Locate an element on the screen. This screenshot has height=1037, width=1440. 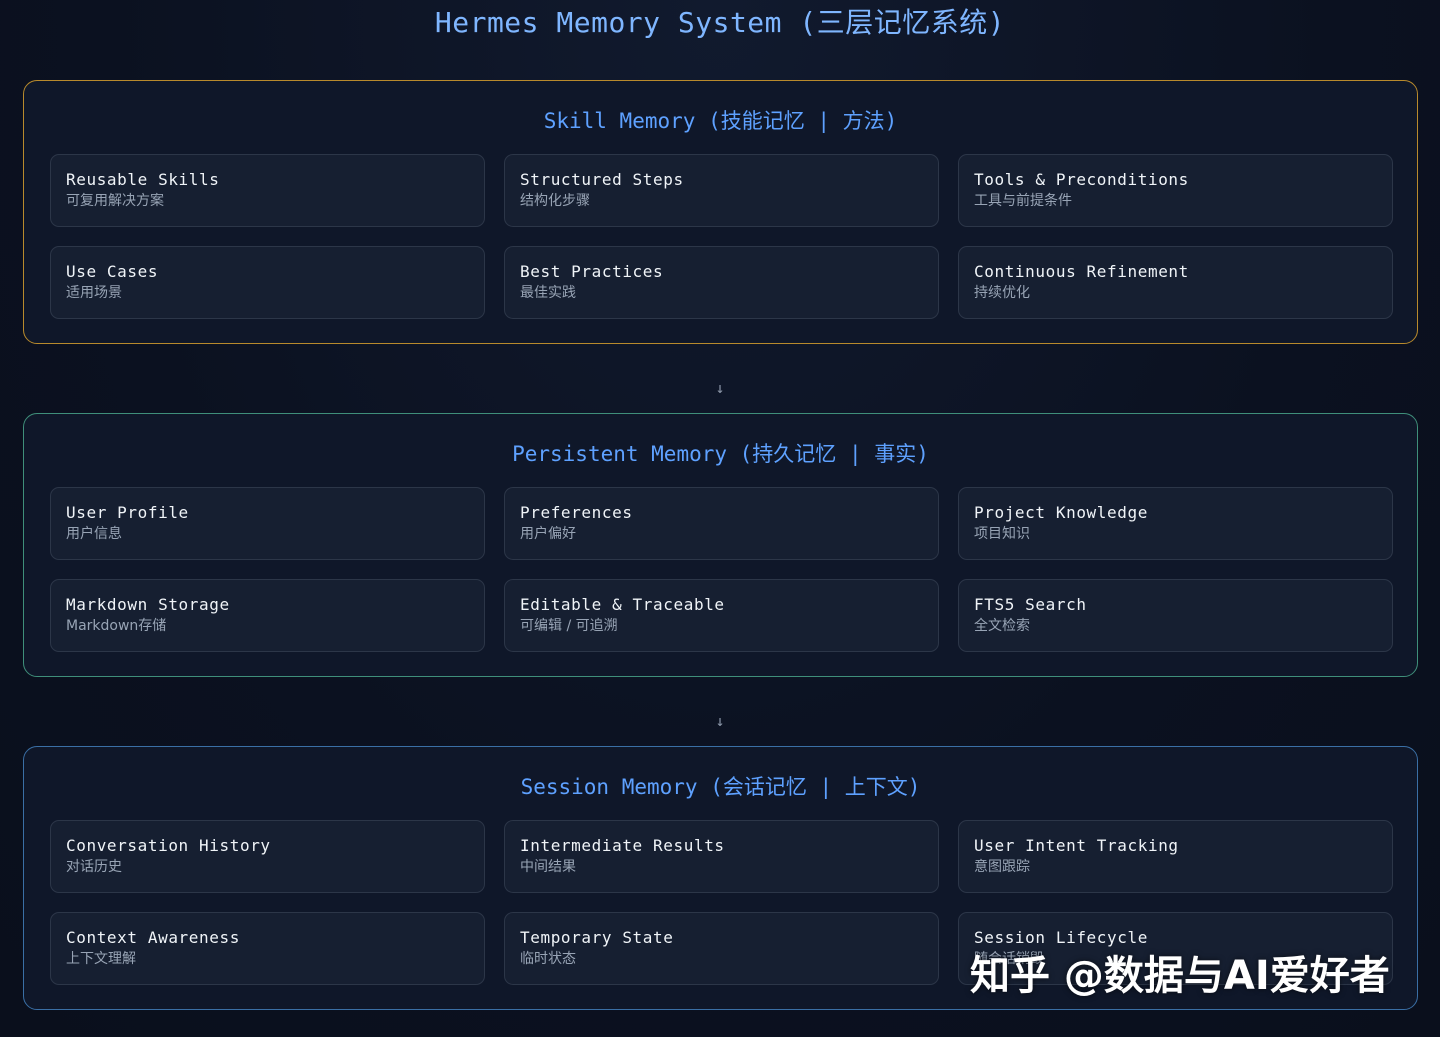
card-subtitle: 临时状态 is located at coordinates (548, 959).